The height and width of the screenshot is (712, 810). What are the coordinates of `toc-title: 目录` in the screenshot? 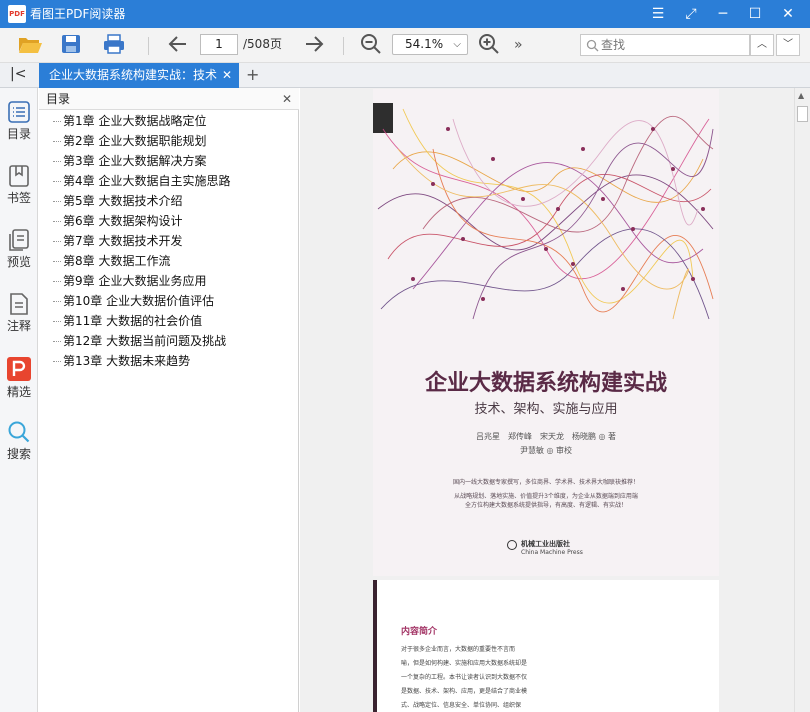 It's located at (58, 99).